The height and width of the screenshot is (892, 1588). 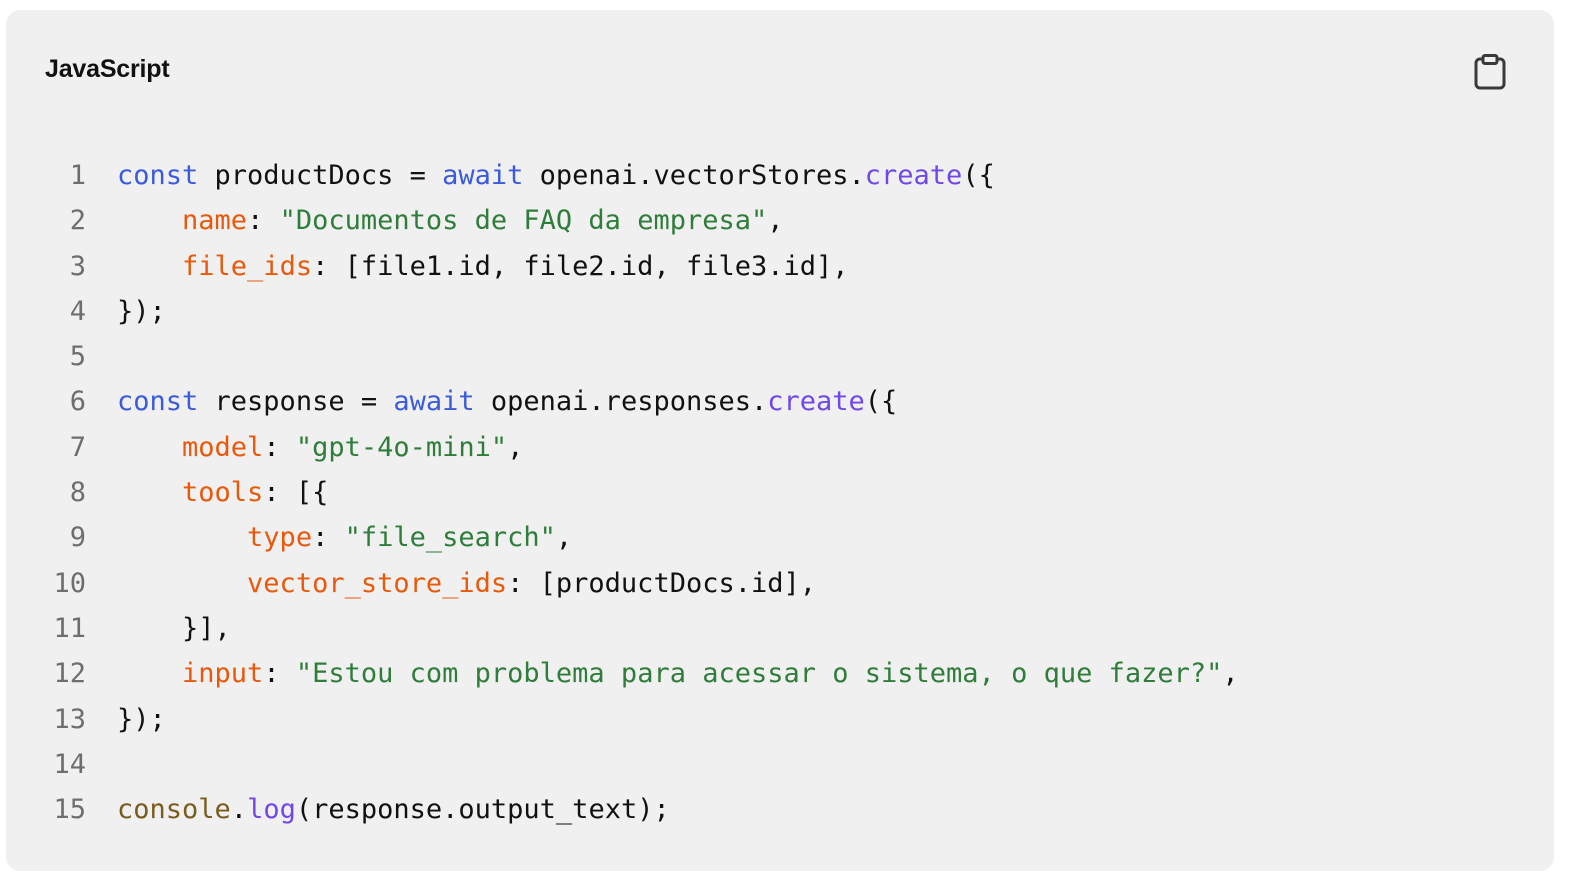 I want to click on code-token: name, so click(x=215, y=221).